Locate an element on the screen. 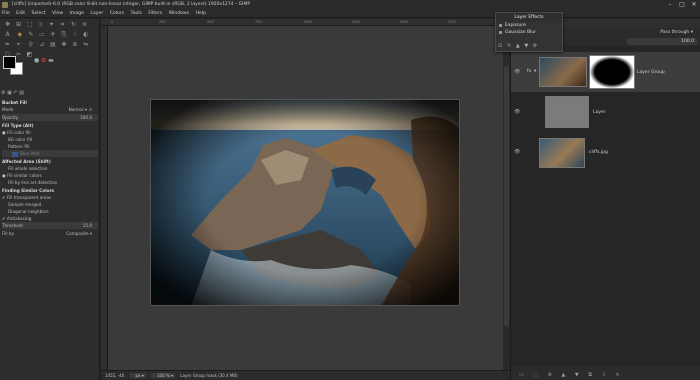  add-mask-icon: ⊕ is located at coordinates (550, 375).